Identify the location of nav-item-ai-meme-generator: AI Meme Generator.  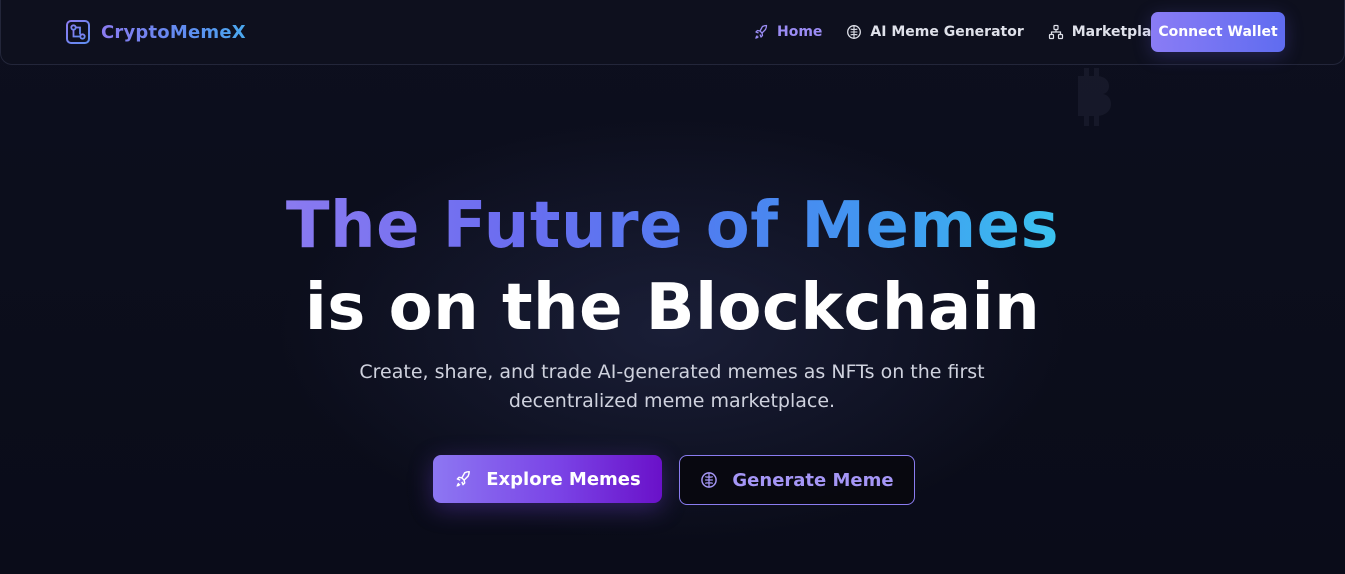
(935, 32).